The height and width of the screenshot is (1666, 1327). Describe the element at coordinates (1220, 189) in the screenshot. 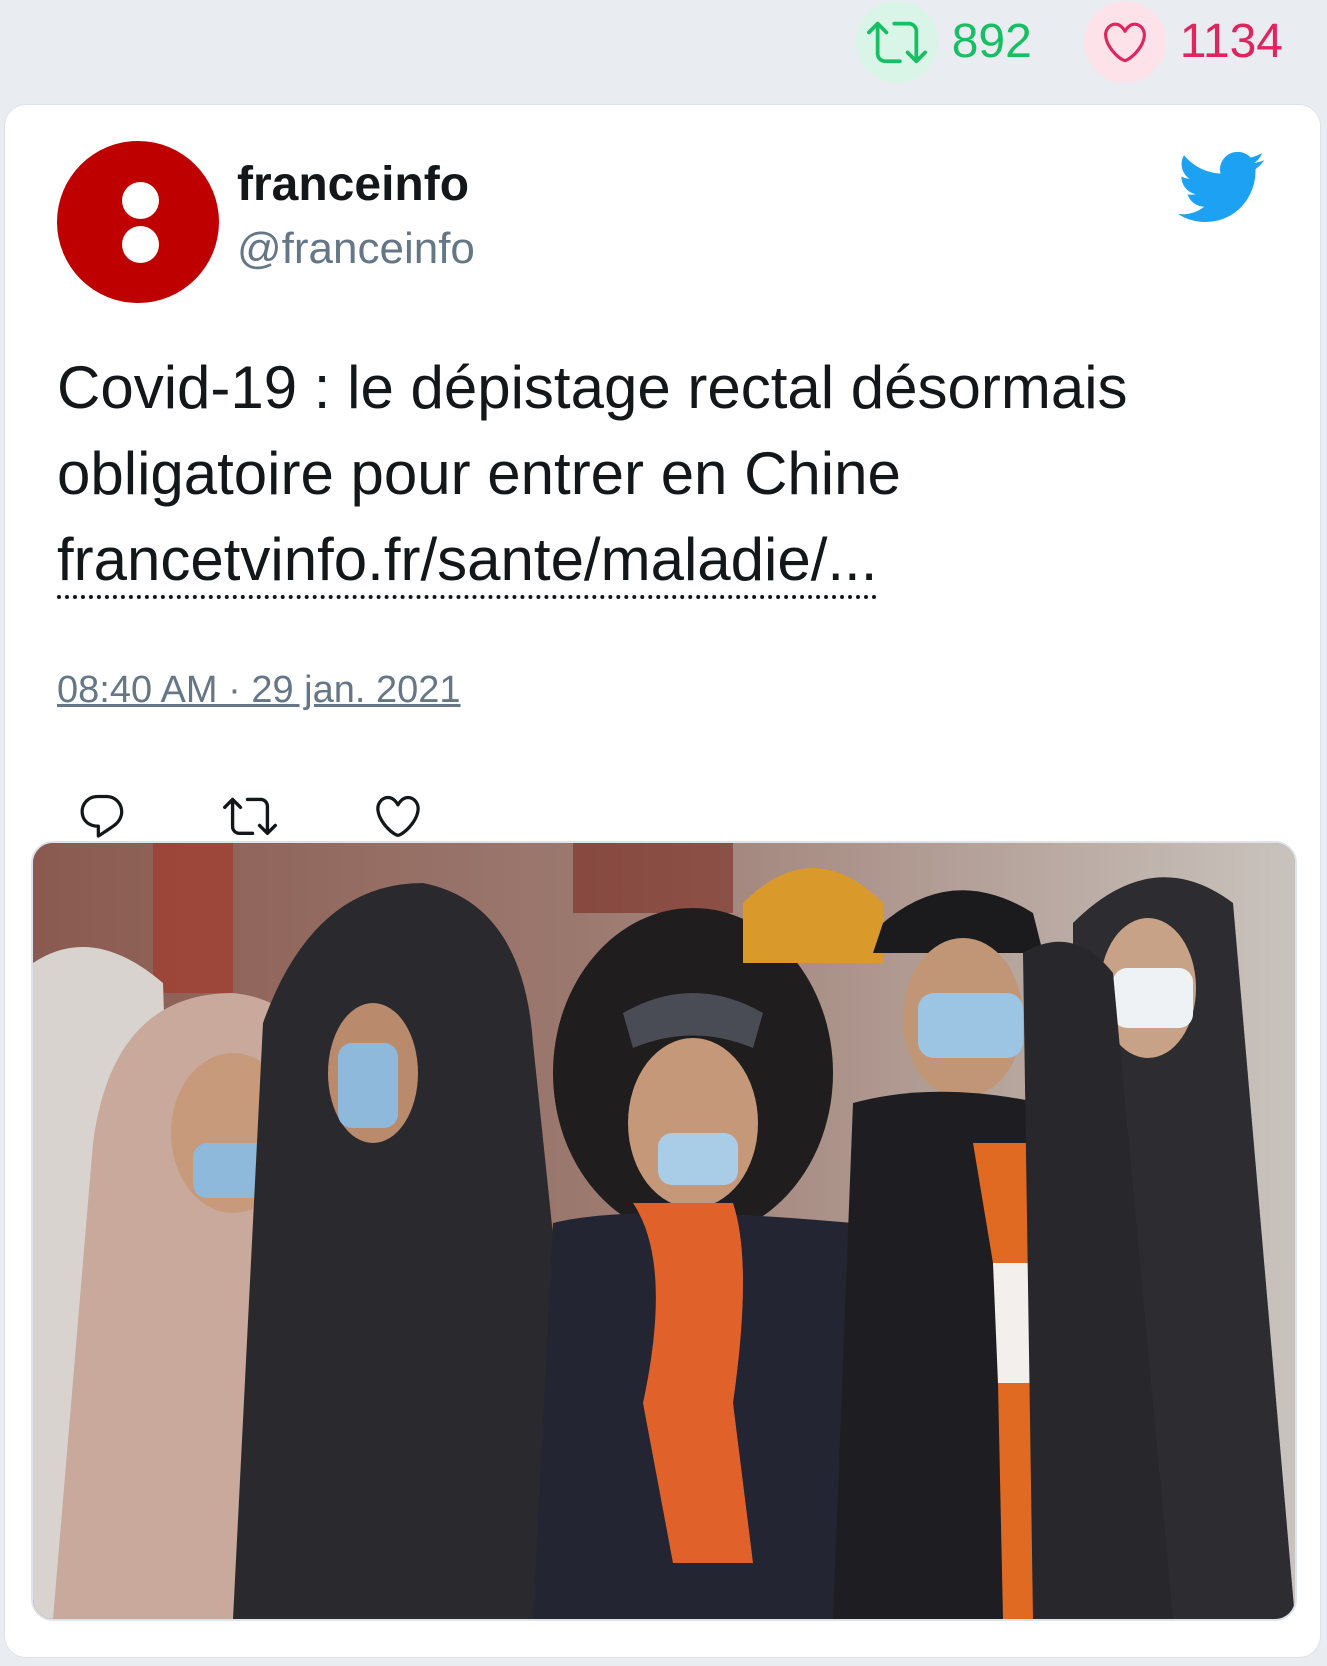

I see `twitter-bird-icon` at that location.